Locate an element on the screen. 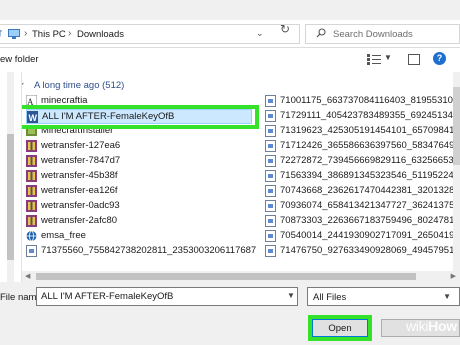  file-name: wetransfer-127ea6 is located at coordinates (81, 145).